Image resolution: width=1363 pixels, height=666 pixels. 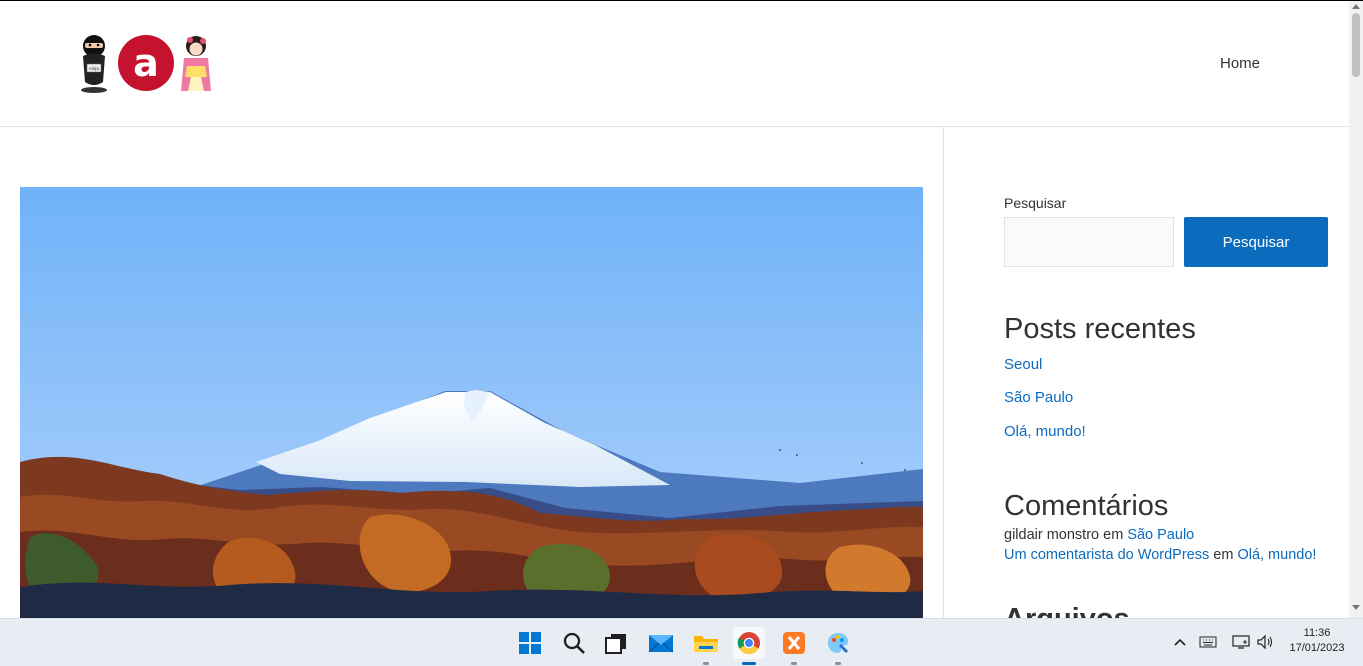 I want to click on site-logo: ninja a, so click(x=146, y=64).